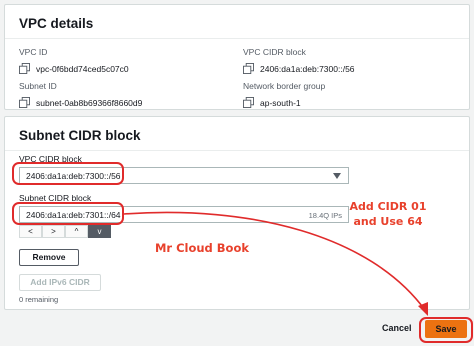 Image resolution: width=474 pixels, height=346 pixels. I want to click on watermark-text: Mr Cloud Book, so click(202, 248).